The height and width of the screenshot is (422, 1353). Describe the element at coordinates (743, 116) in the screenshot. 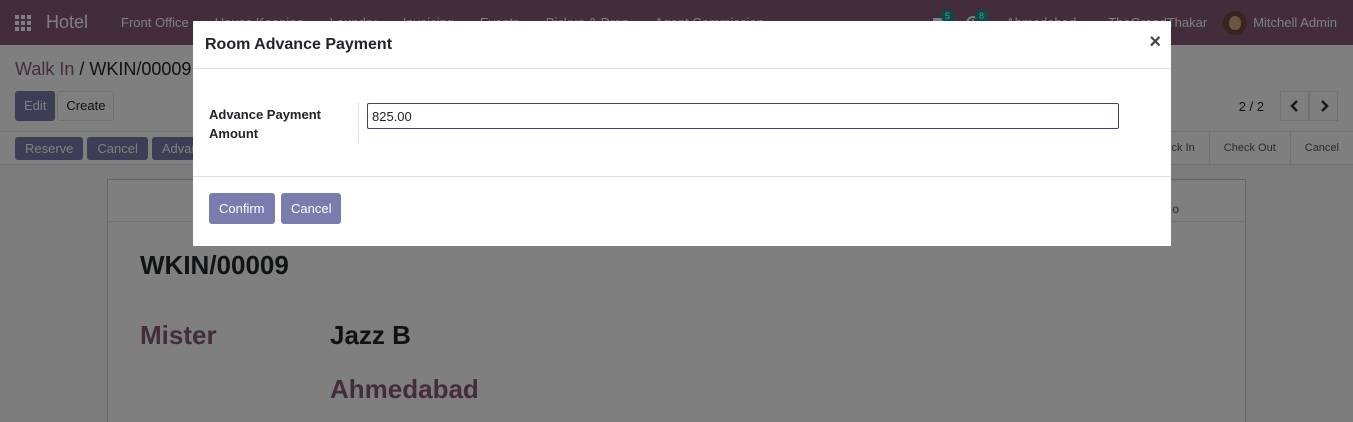

I see `advance-amount-input` at that location.